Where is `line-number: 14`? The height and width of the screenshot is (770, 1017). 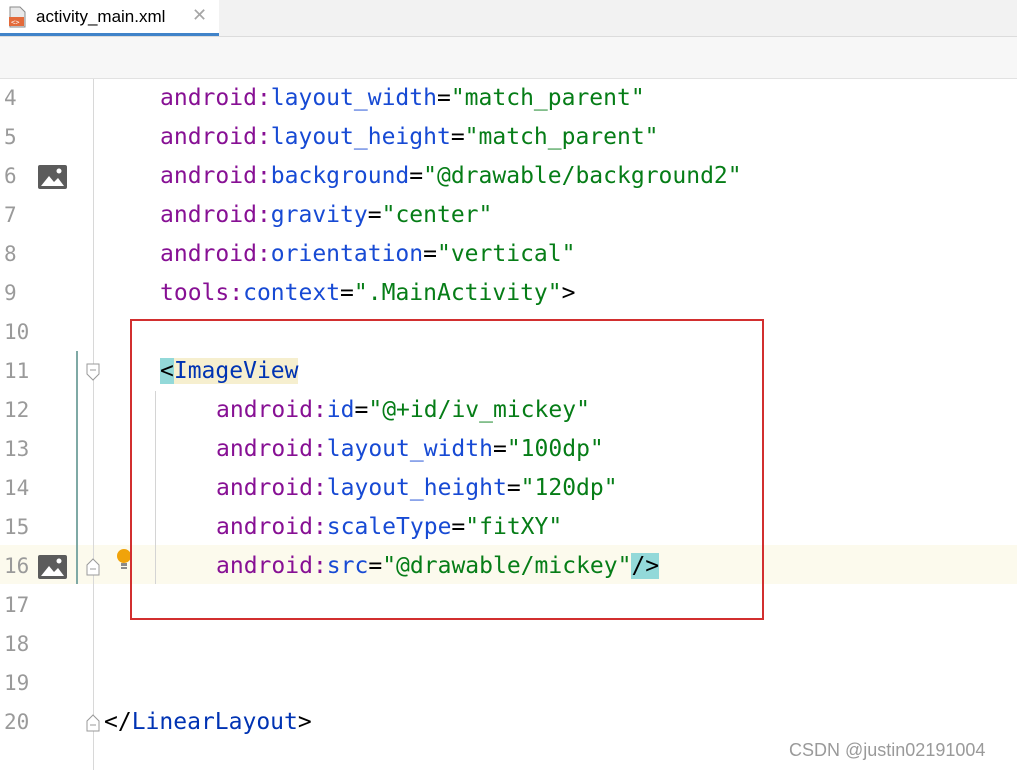 line-number: 14 is located at coordinates (17, 488).